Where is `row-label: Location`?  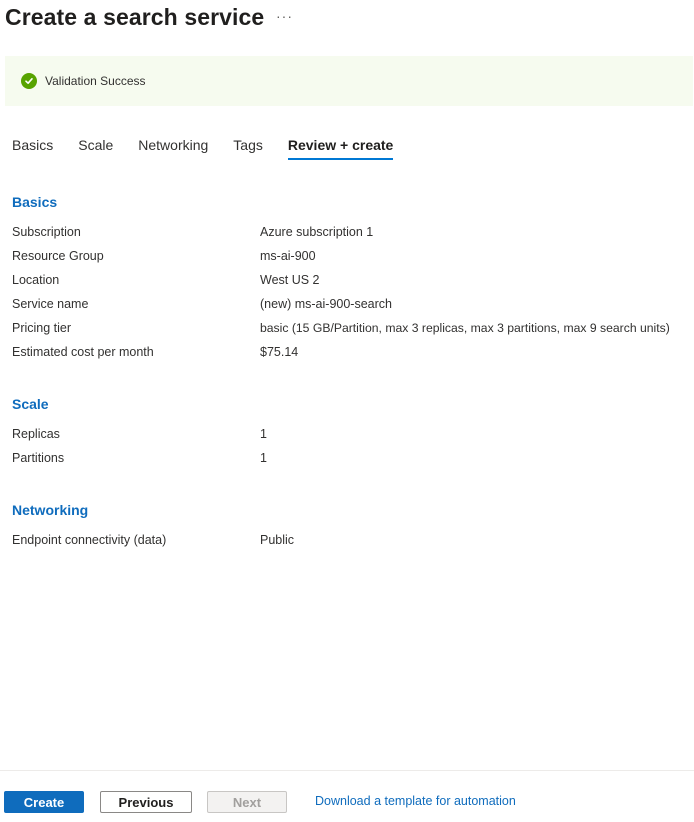
row-label: Location is located at coordinates (36, 280).